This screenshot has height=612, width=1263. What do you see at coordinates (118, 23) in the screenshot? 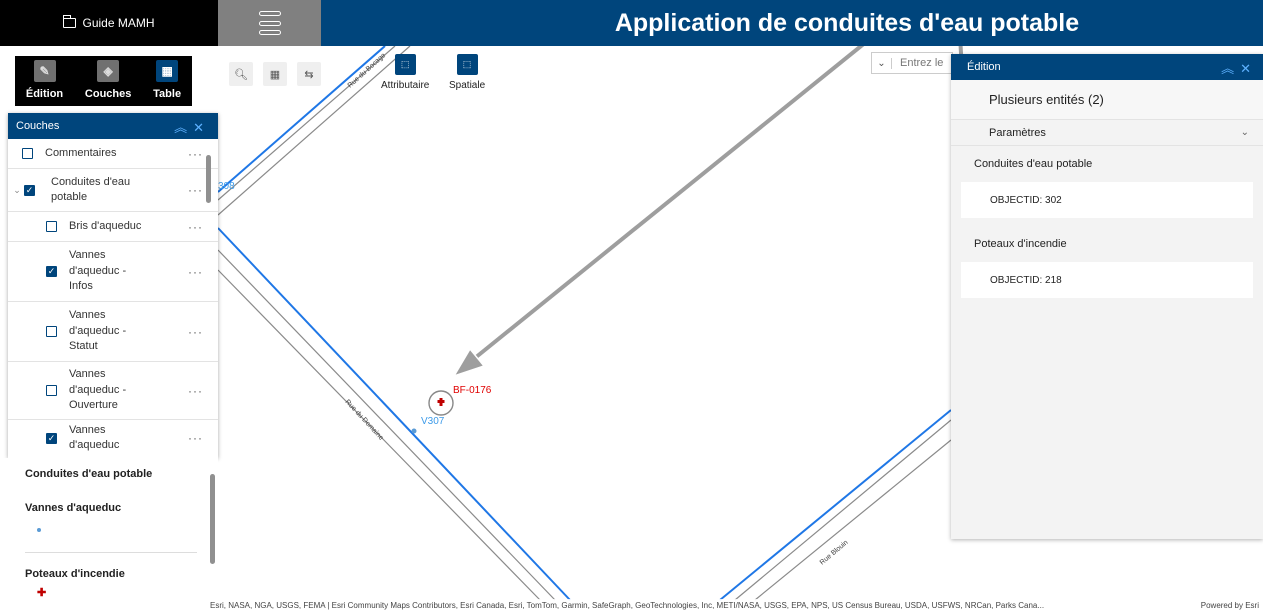
I see `guide-label: Guide MAMH` at bounding box center [118, 23].